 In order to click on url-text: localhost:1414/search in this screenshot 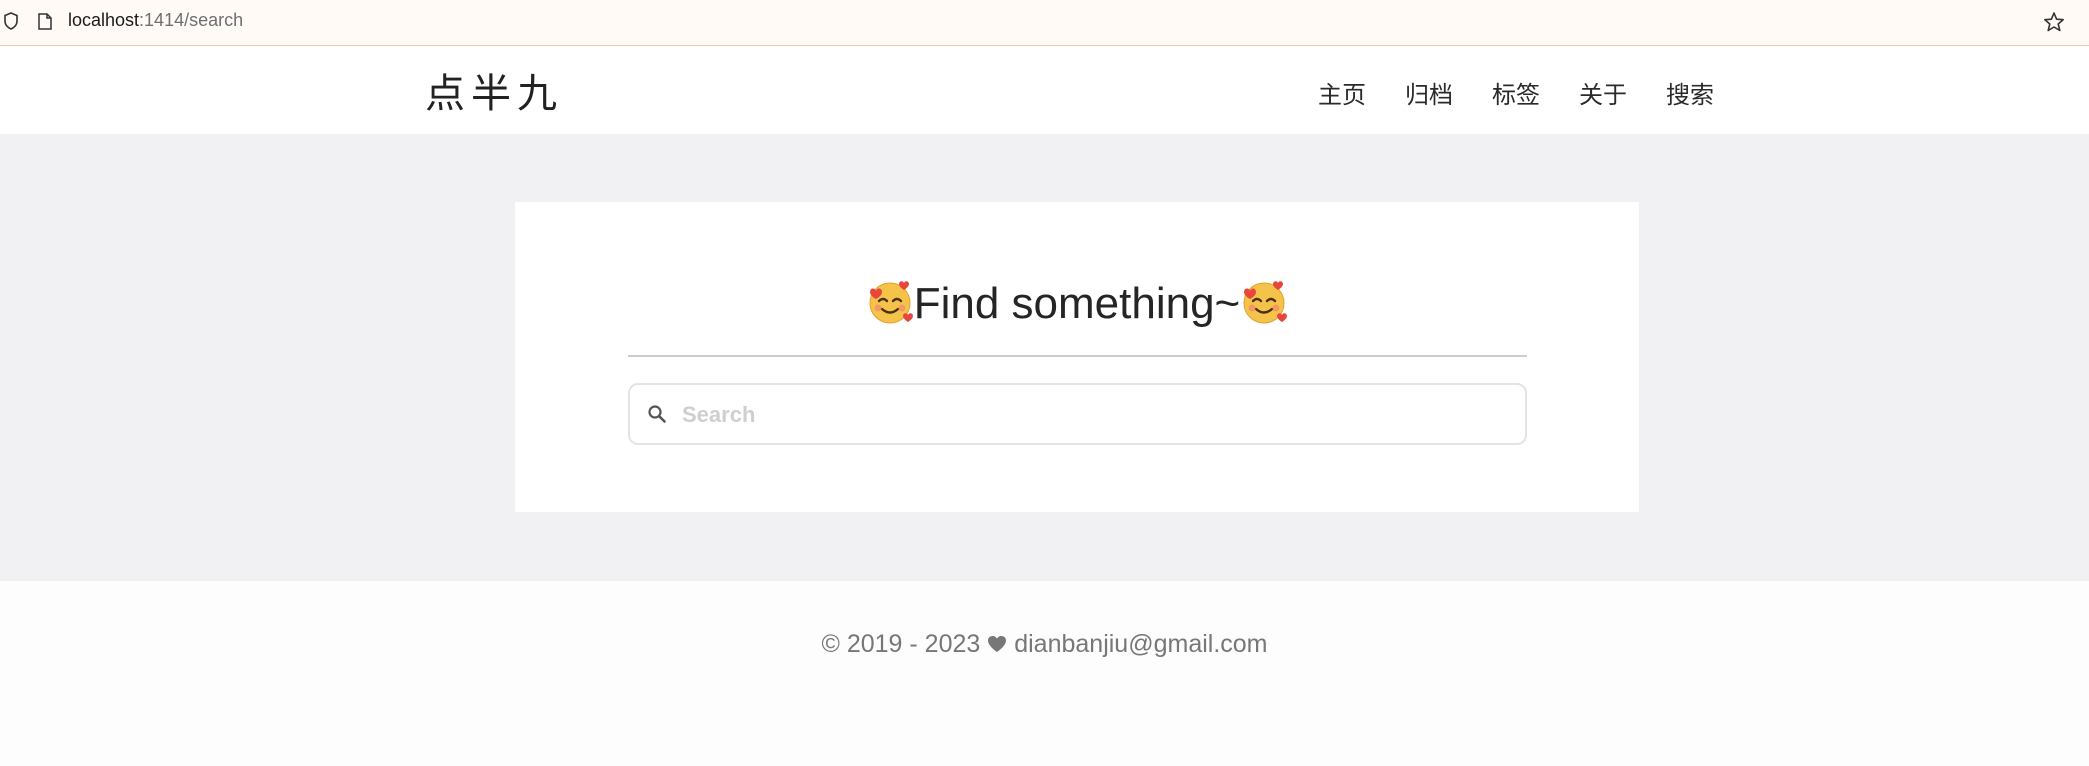, I will do `click(155, 20)`.